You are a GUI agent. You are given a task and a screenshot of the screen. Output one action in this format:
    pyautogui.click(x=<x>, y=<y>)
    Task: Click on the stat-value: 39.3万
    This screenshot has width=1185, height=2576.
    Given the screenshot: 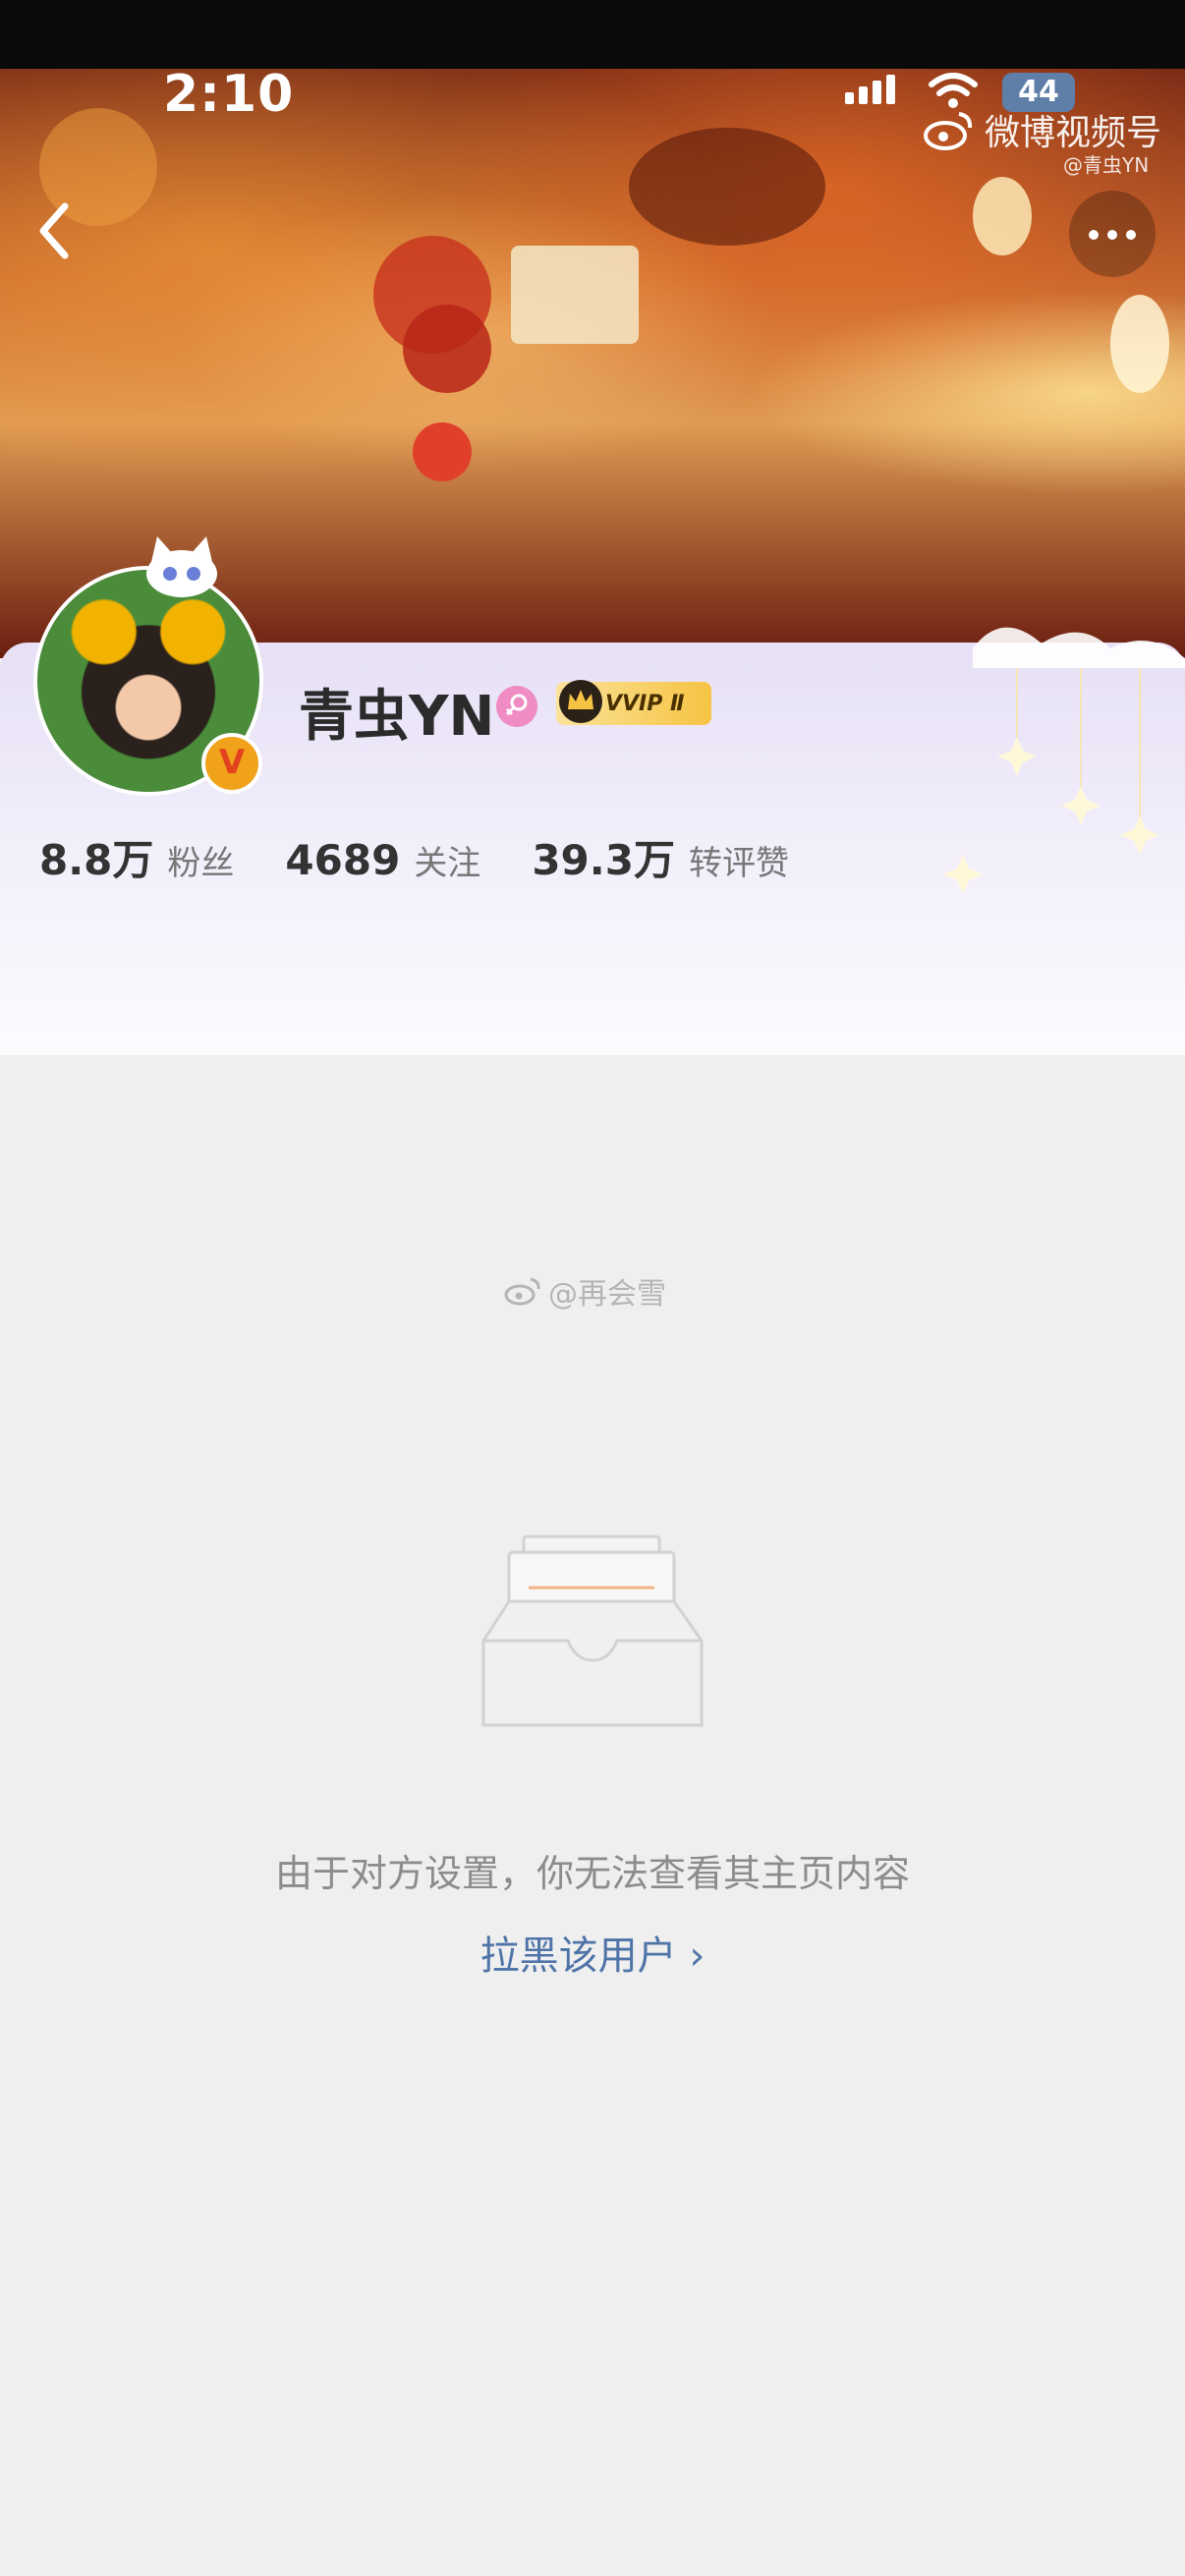 What is the action you would take?
    pyautogui.click(x=604, y=860)
    